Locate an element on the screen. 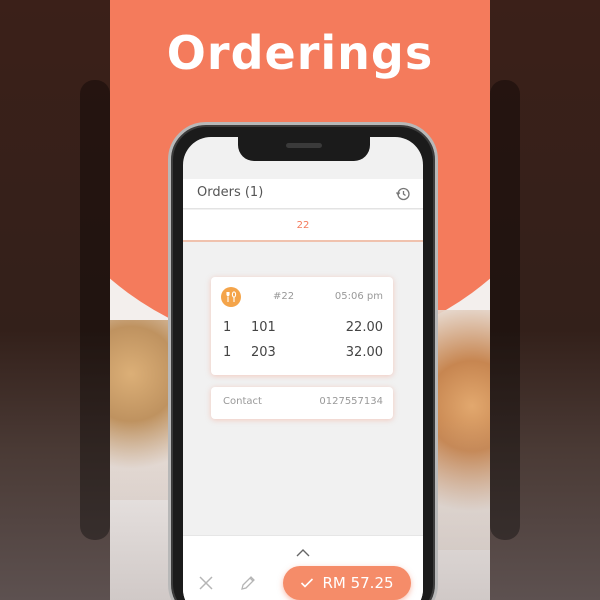 This screenshot has height=600, width=600. history-icon is located at coordinates (403, 194).